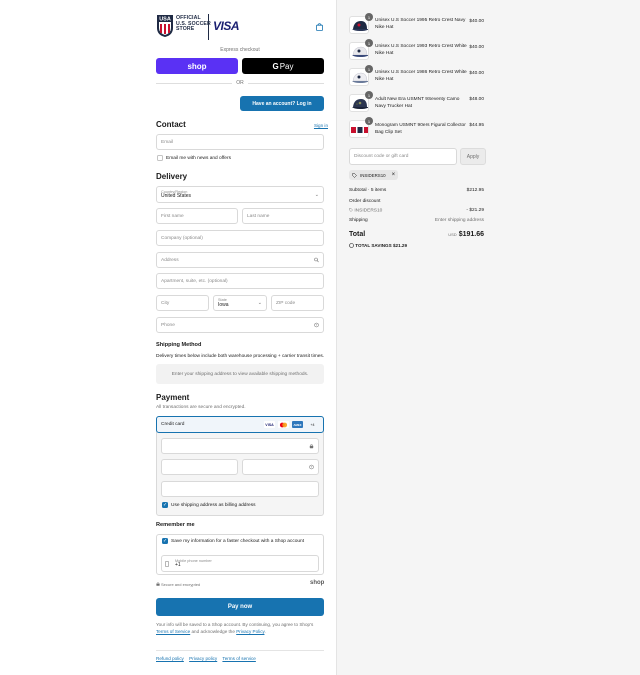 Image resolution: width=640 pixels, height=675 pixels. Describe the element at coordinates (167, 564) in the screenshot. I see `mobile-phone-icon` at that location.